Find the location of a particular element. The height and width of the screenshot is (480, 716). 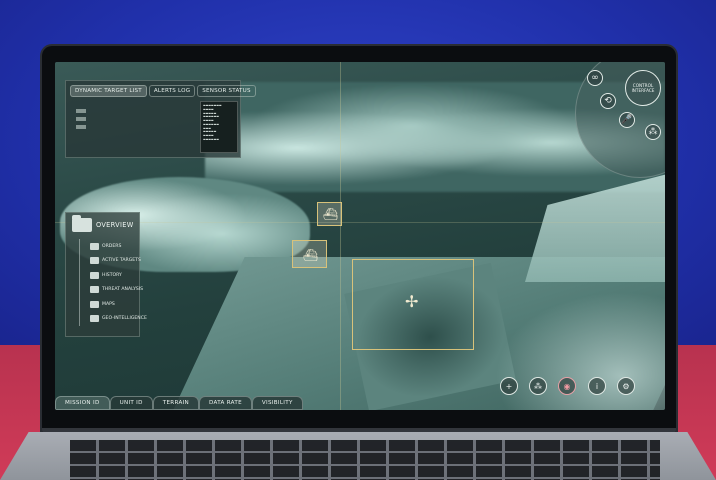

tab-terrain: TERRAIN is located at coordinates (176, 403).